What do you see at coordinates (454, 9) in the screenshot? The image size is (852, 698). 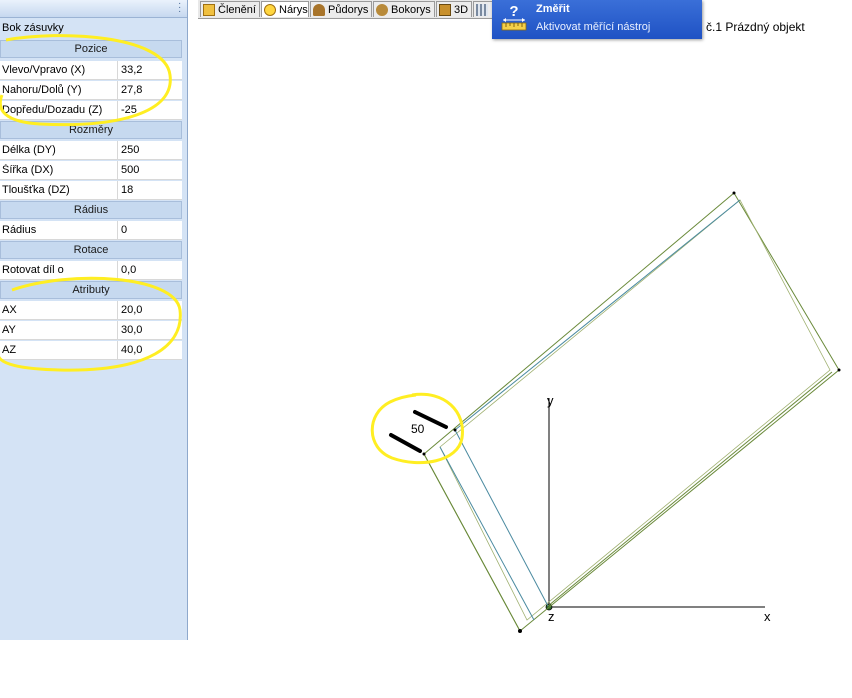 I see `tab-3d: 3D` at bounding box center [454, 9].